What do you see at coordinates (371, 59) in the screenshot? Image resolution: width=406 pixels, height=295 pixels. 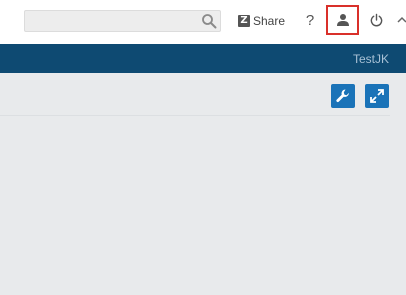 I see `workspace-name: TestJK` at bounding box center [371, 59].